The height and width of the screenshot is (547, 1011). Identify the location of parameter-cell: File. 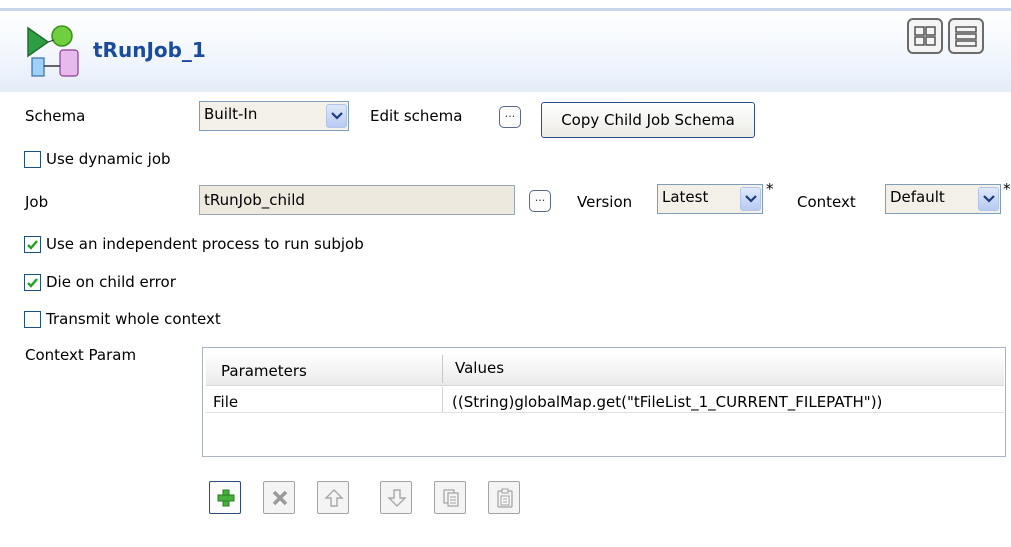
(225, 402).